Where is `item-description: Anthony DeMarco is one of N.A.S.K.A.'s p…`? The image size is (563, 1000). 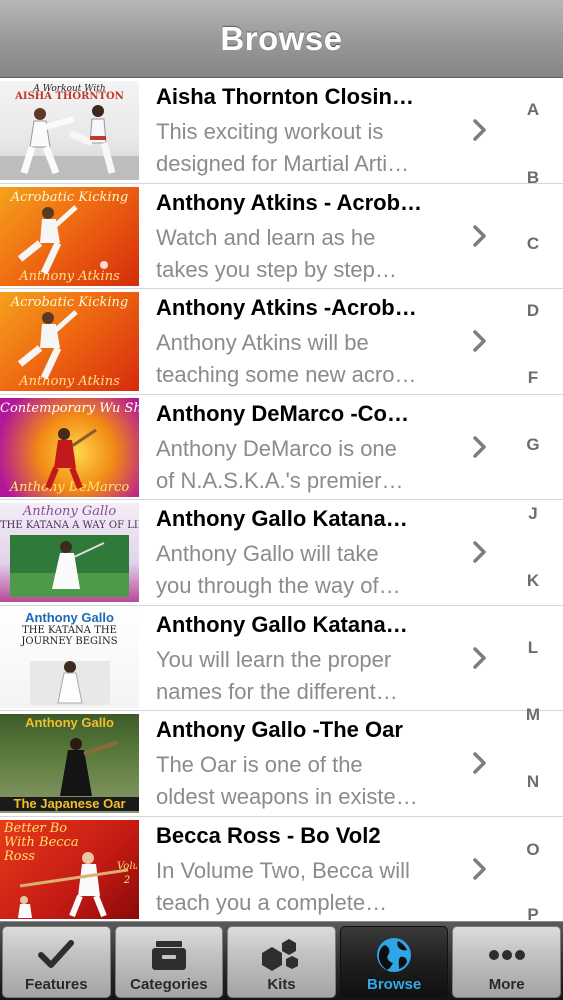
item-description: Anthony DeMarco is one of N.A.S.K.A.'s p… is located at coordinates (306, 465).